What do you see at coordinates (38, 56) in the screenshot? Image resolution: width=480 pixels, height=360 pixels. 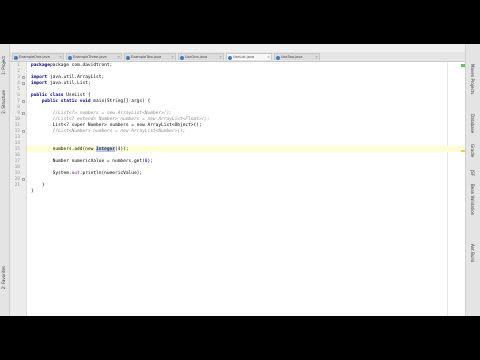 I see `tab-exampleone: ExampleOne.java ×` at bounding box center [38, 56].